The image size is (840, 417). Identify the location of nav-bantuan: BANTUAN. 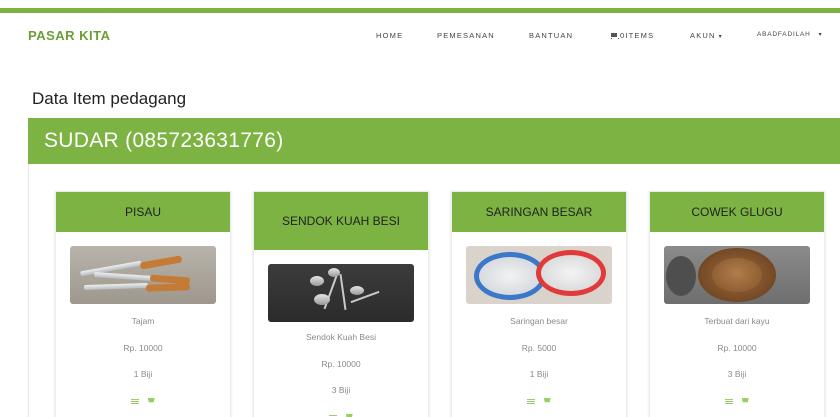
(551, 35).